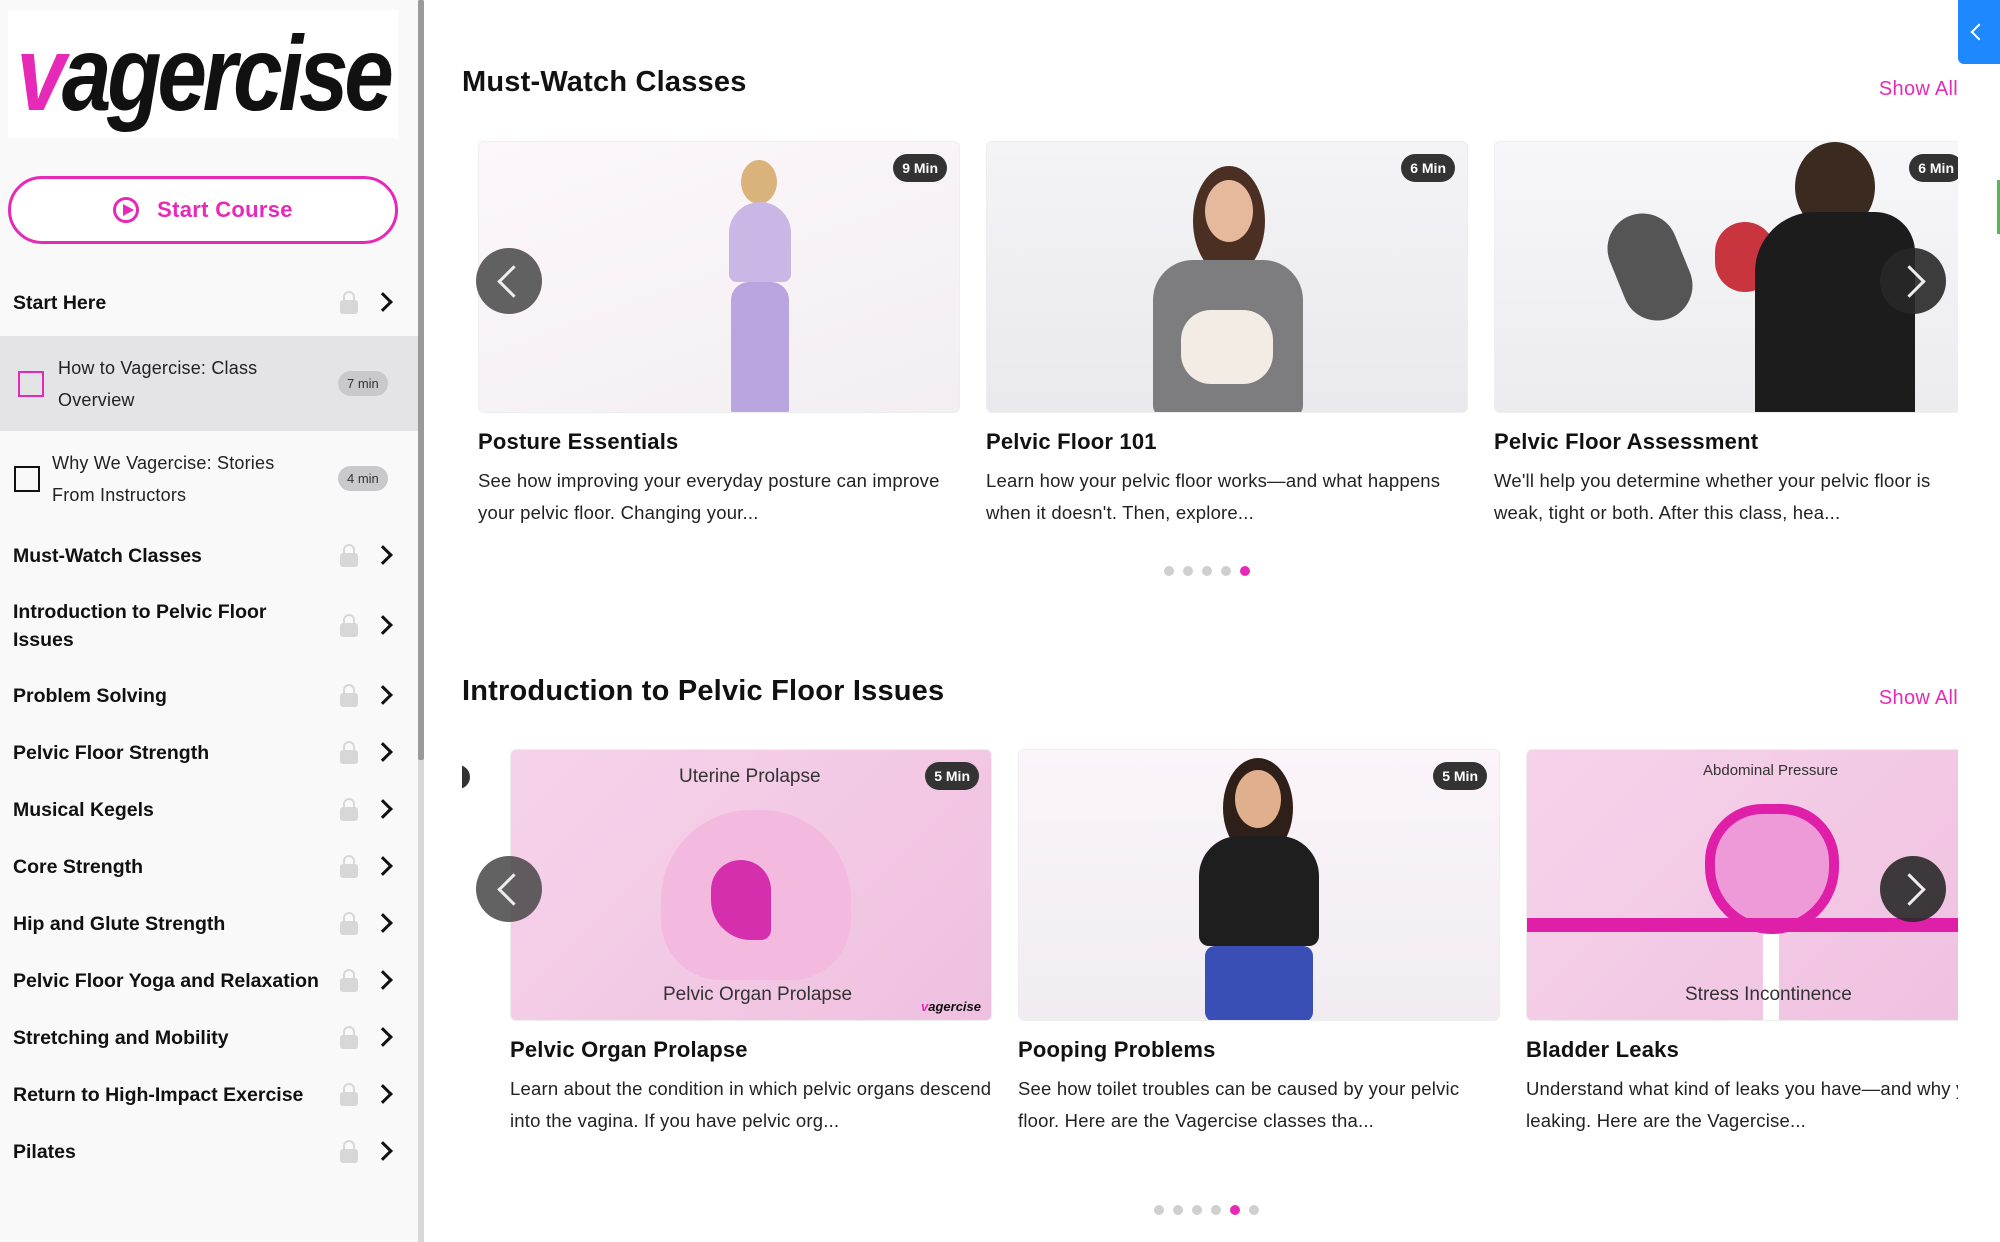 This screenshot has width=2000, height=1242. I want to click on card-title: Posture Essentials, so click(719, 442).